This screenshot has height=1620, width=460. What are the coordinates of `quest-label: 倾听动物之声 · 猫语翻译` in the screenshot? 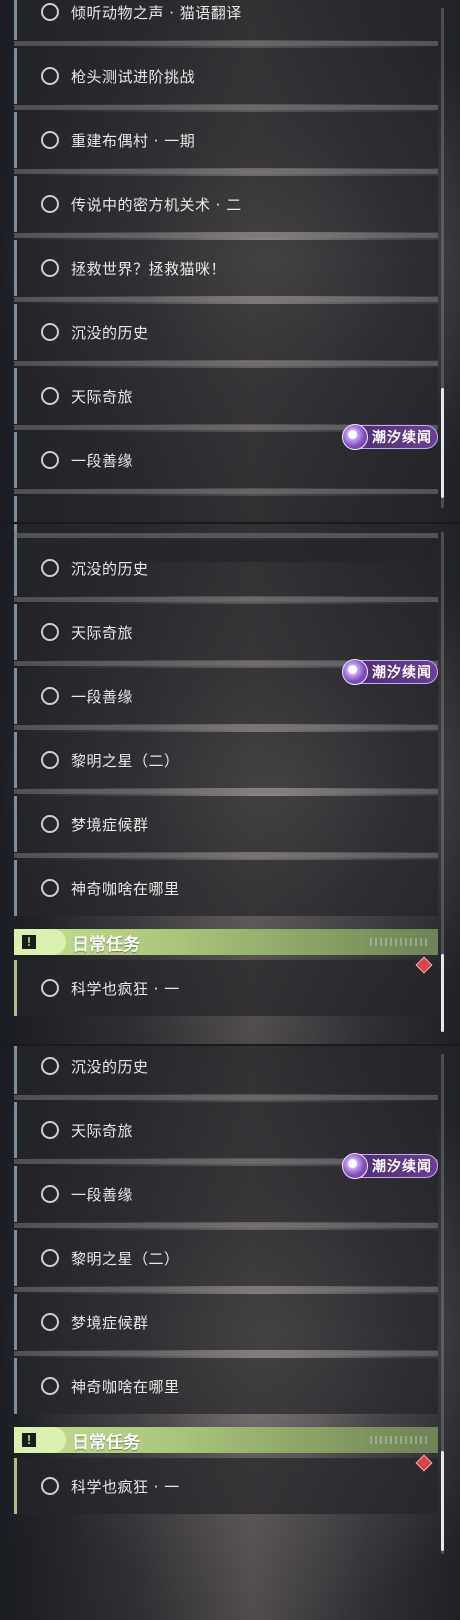 It's located at (156, 12).